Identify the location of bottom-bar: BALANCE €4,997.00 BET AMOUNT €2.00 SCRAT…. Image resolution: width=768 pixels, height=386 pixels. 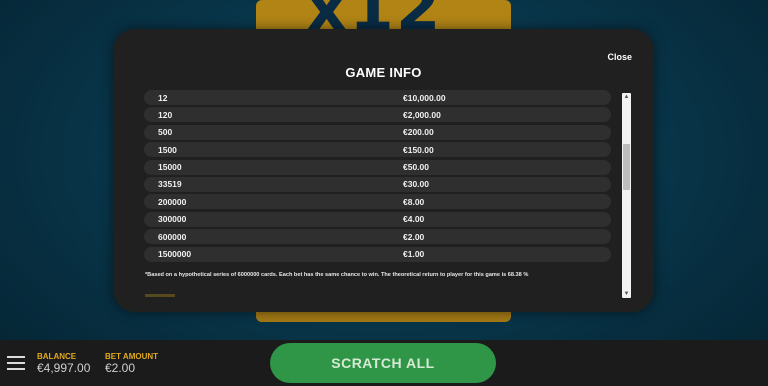
(384, 363).